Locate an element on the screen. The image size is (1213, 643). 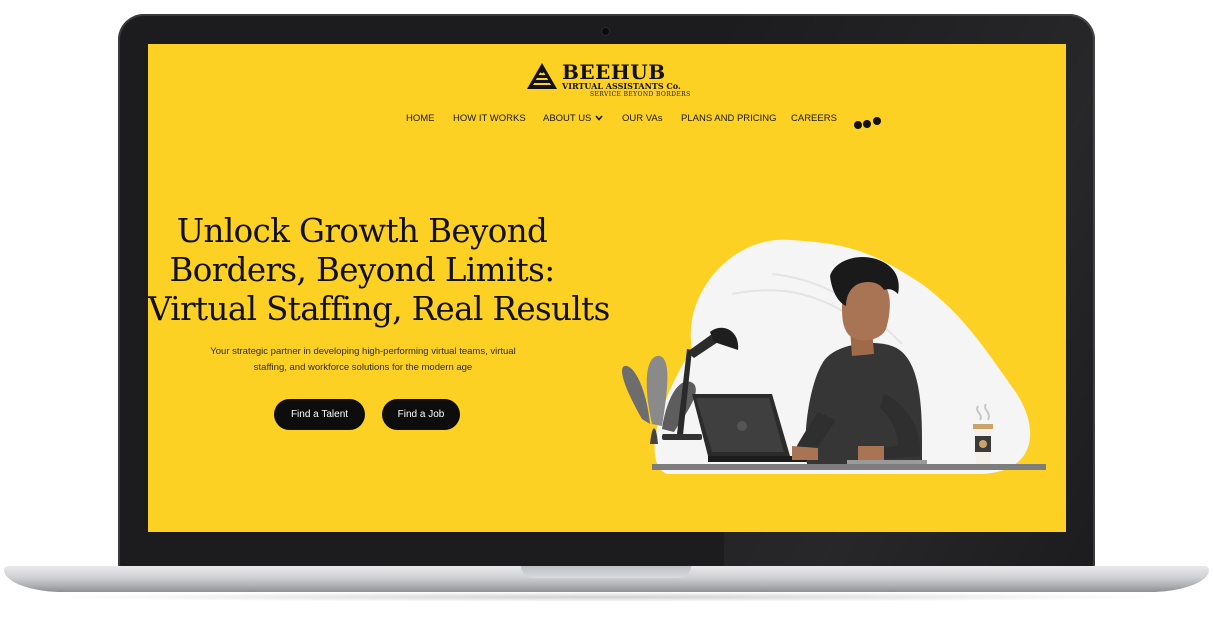
nav-item-about-us-label: ABOUT US is located at coordinates (567, 118).